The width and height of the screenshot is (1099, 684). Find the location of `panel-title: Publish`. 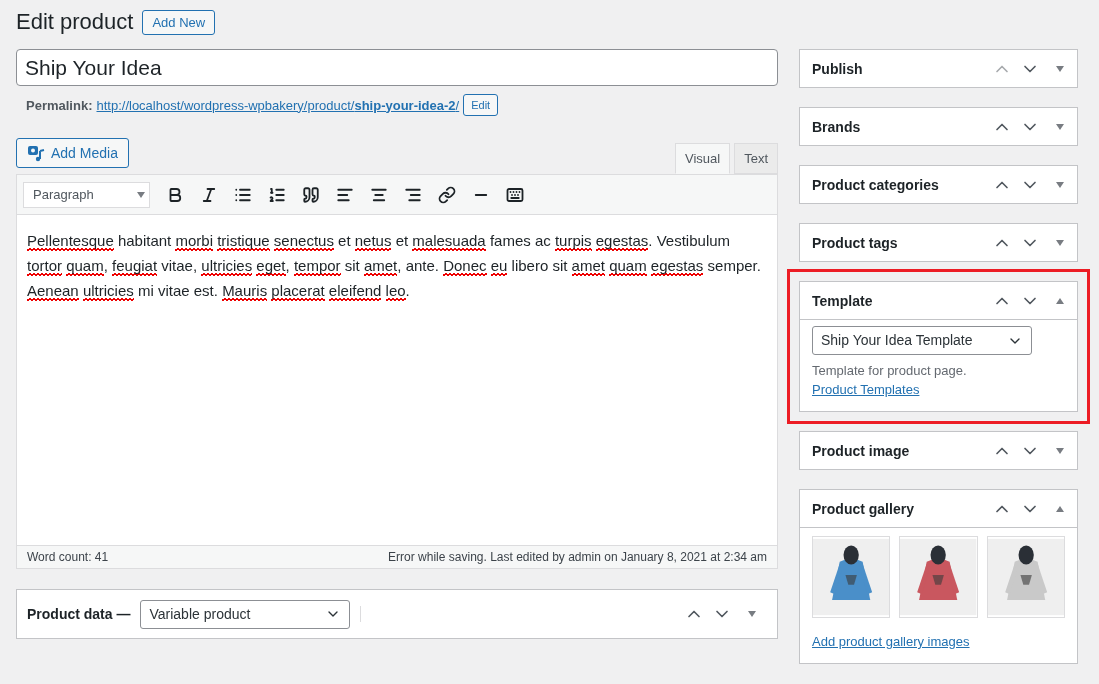

panel-title: Publish is located at coordinates (837, 68).